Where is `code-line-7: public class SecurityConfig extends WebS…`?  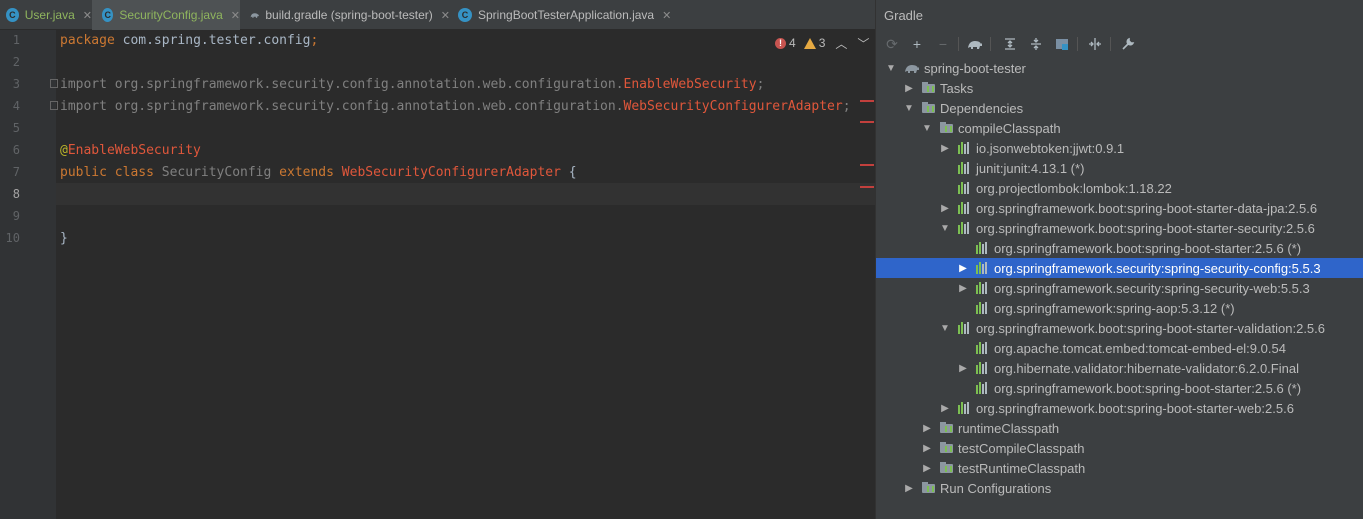
code-line-7: public class SecurityConfig extends WebS… is located at coordinates (318, 173).